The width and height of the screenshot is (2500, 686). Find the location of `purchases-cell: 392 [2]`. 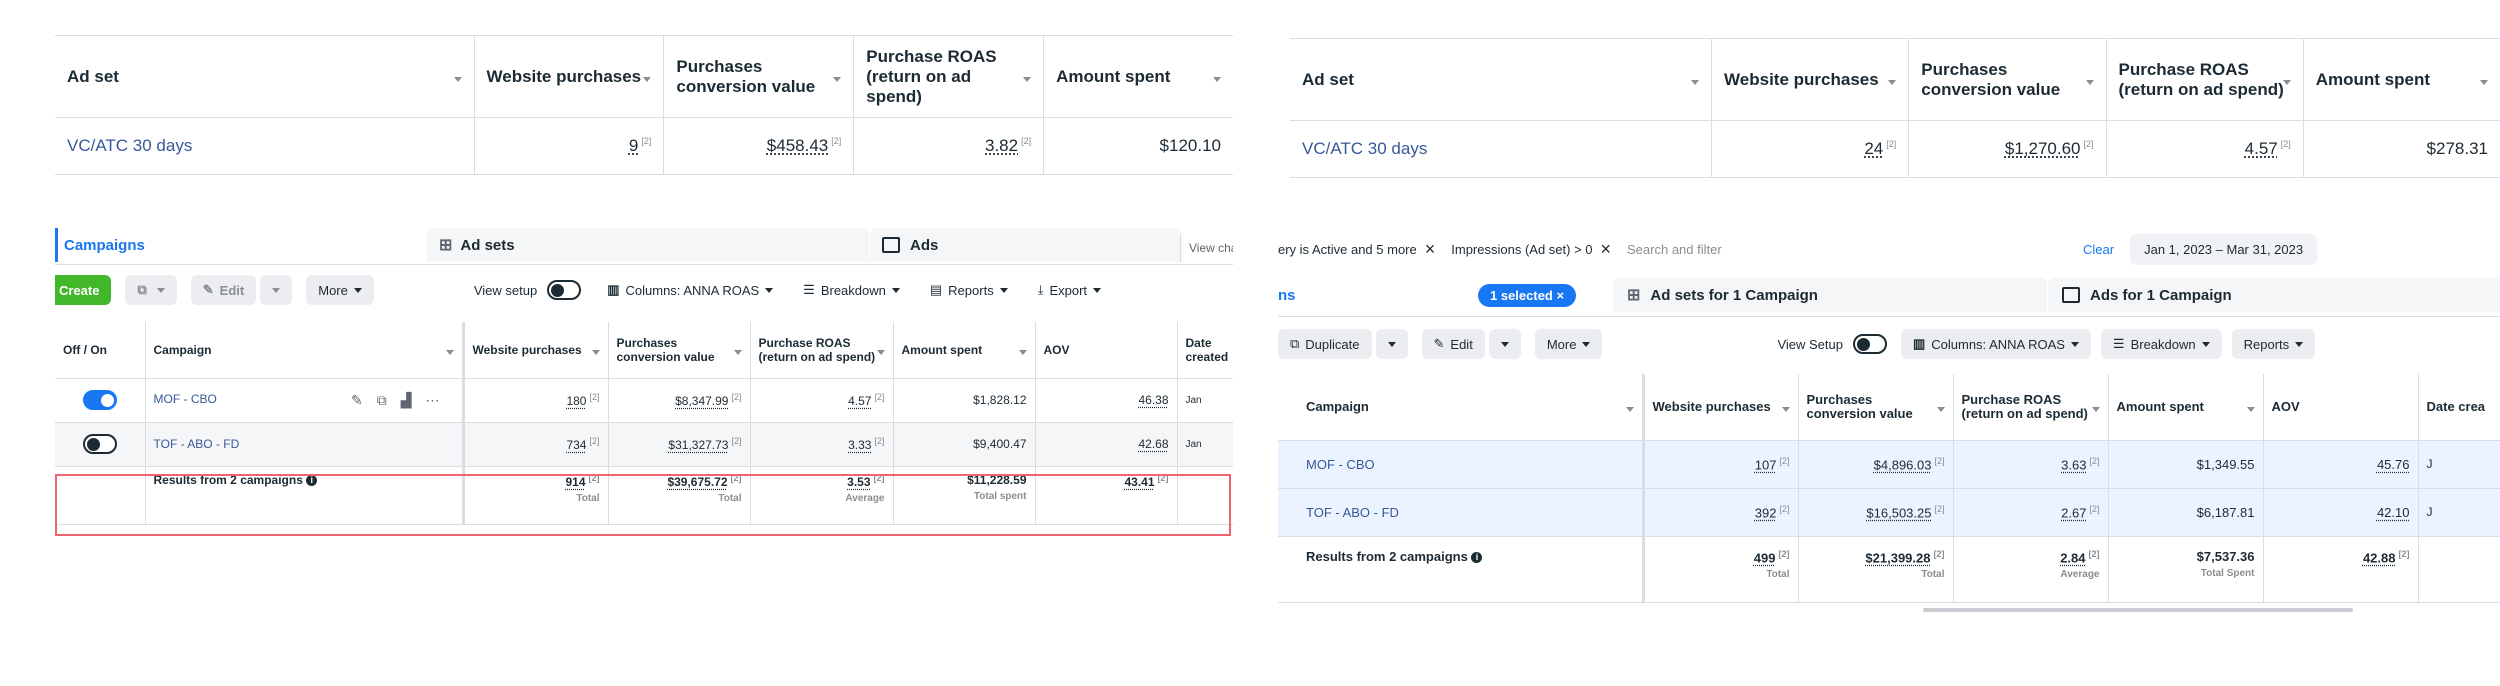

purchases-cell: 392 [2] is located at coordinates (1721, 512).